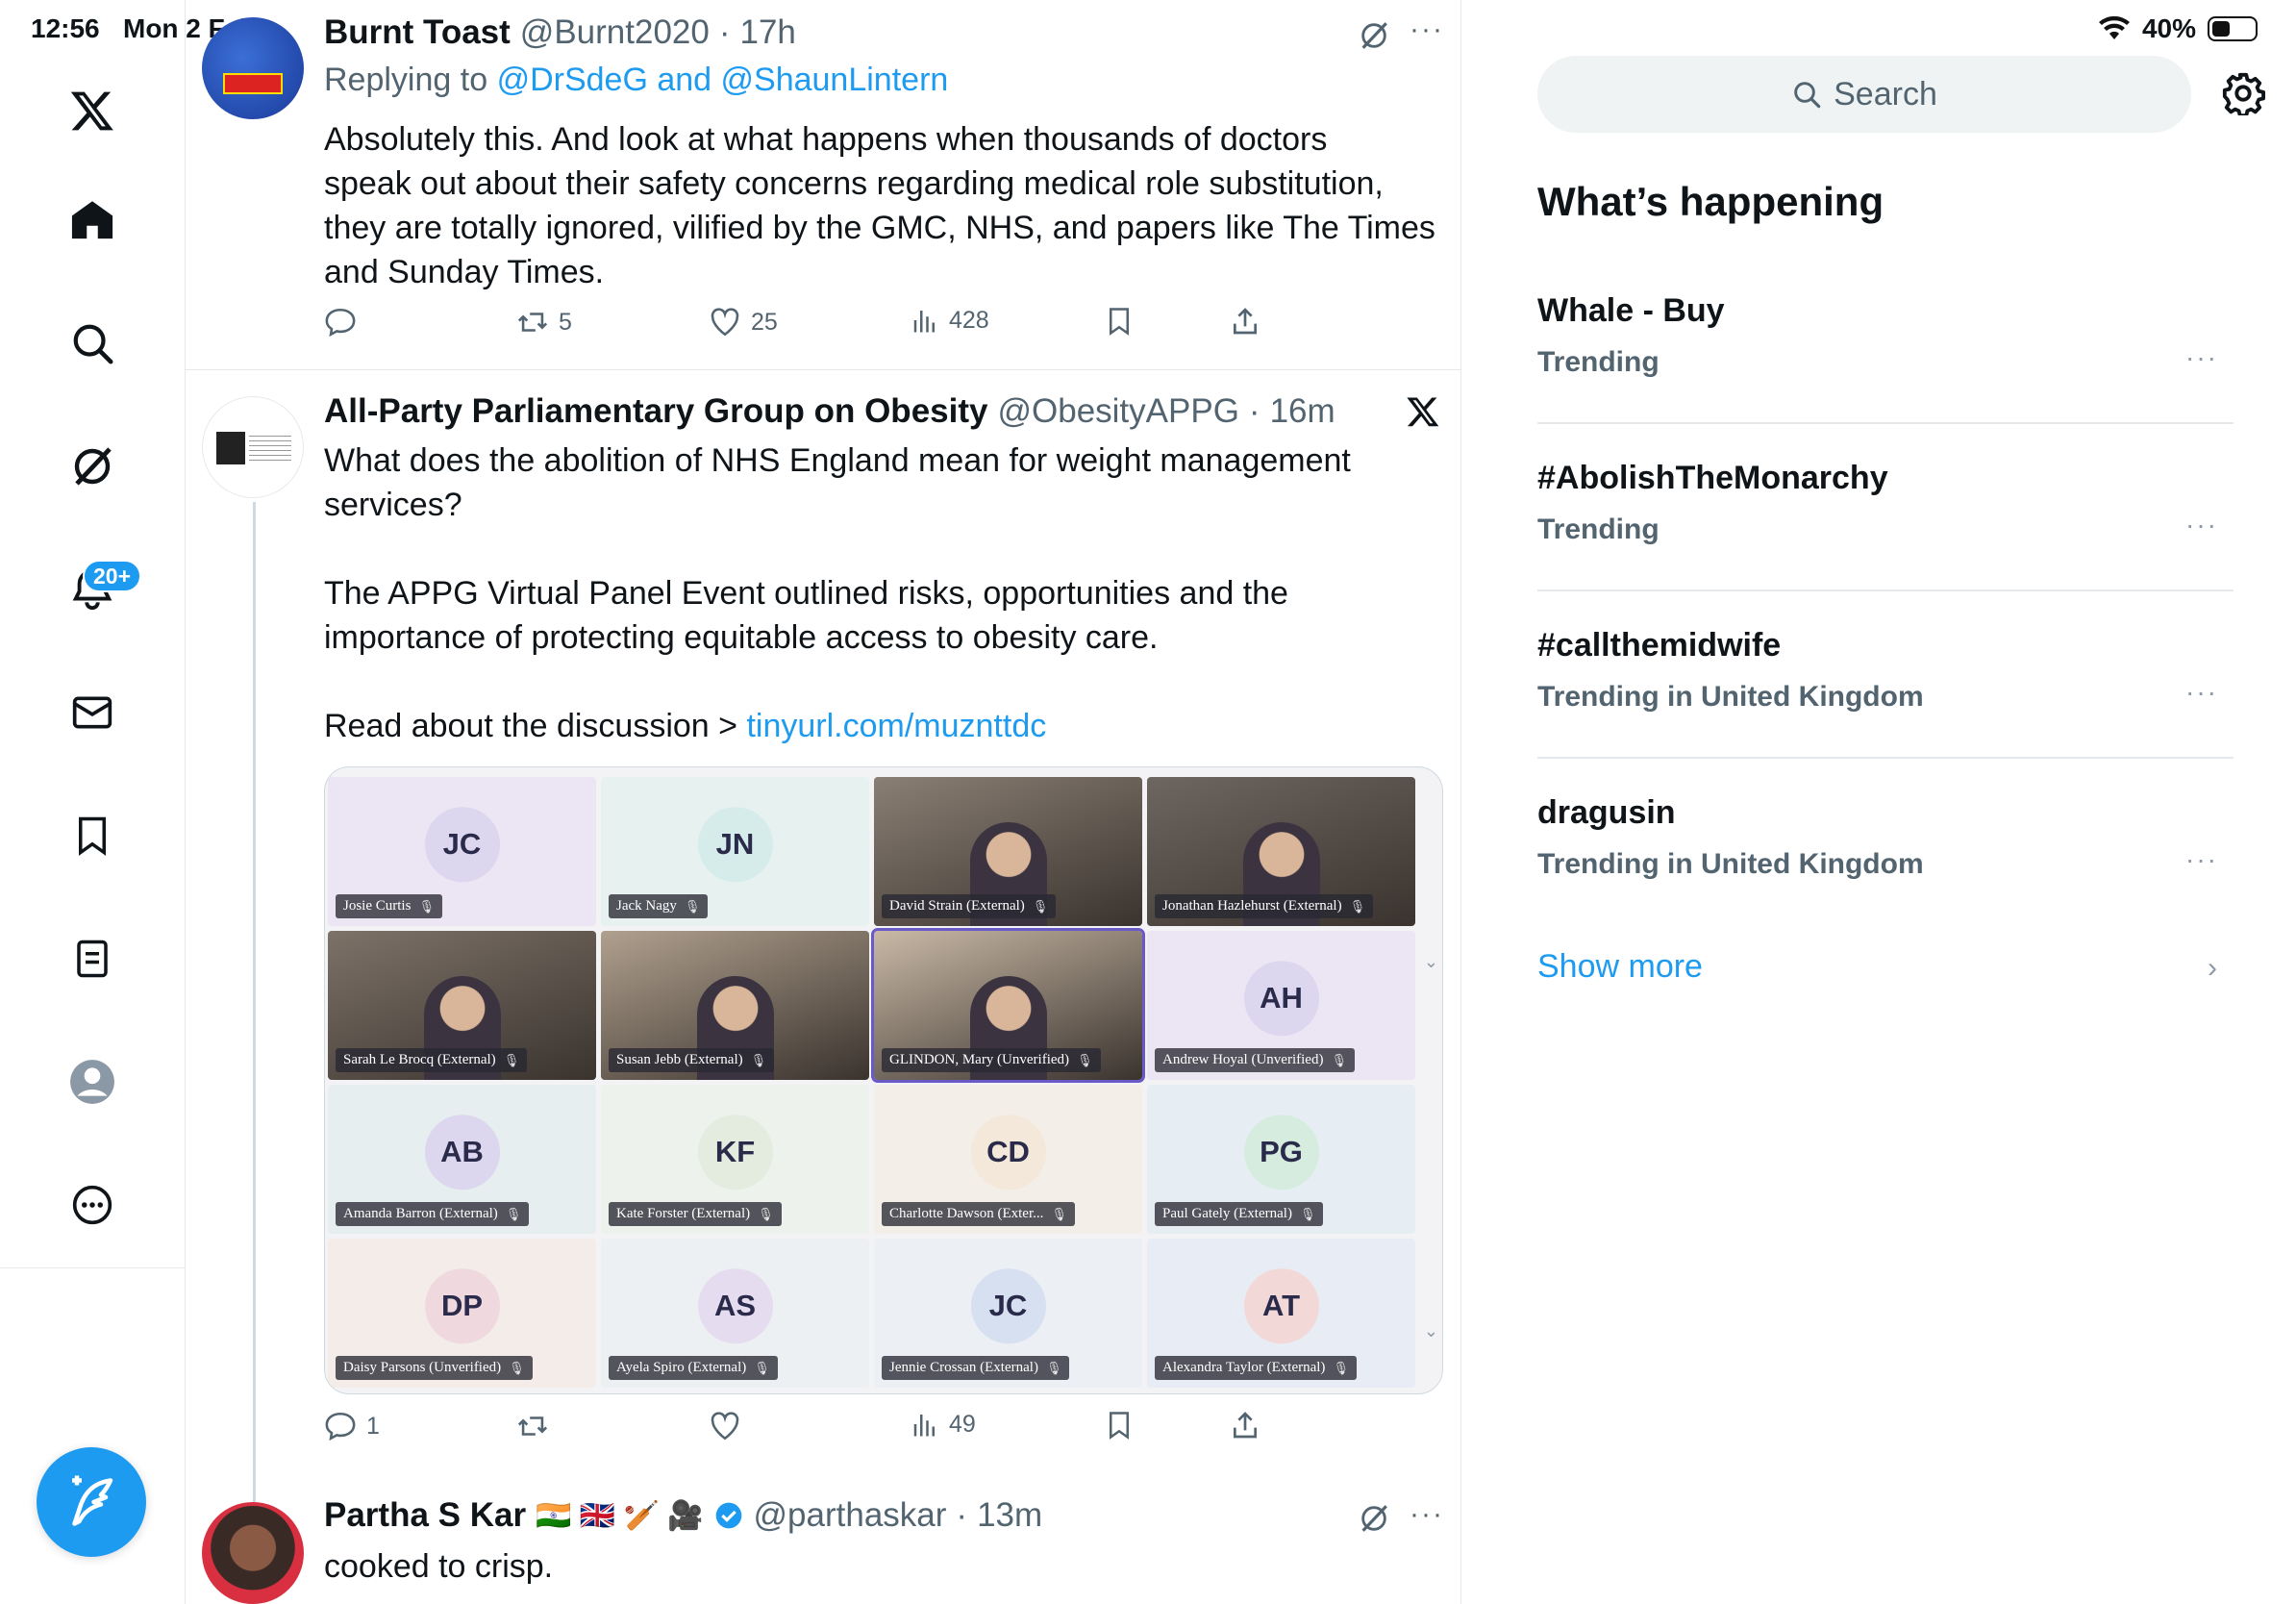 The image size is (2296, 1604). Describe the element at coordinates (92, 712) in the screenshot. I see `messages-icon` at that location.